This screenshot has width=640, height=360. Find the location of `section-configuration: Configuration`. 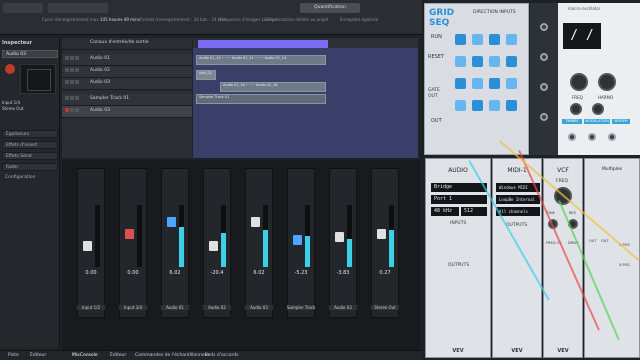

section-configuration: Configuration is located at coordinates (30, 178).